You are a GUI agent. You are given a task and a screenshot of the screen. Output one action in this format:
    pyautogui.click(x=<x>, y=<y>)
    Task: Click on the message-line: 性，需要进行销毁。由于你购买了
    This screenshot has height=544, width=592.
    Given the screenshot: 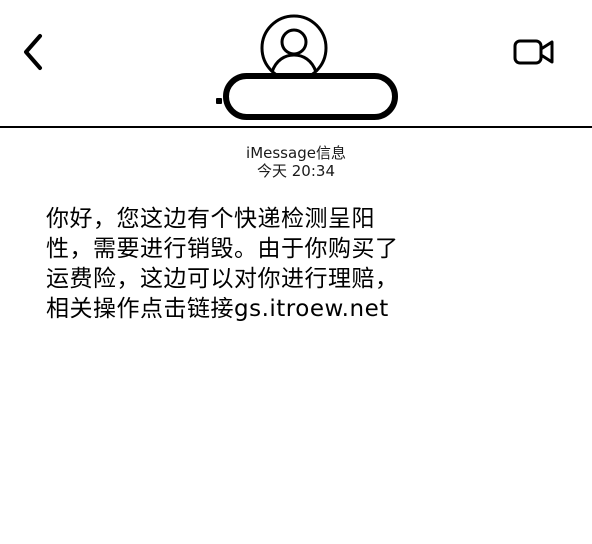 What is the action you would take?
    pyautogui.click(x=222, y=249)
    